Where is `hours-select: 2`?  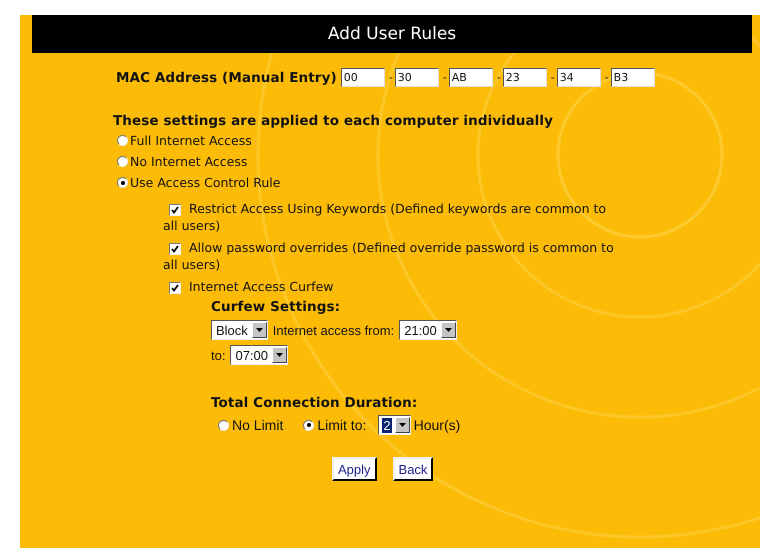 hours-select: 2 is located at coordinates (394, 425).